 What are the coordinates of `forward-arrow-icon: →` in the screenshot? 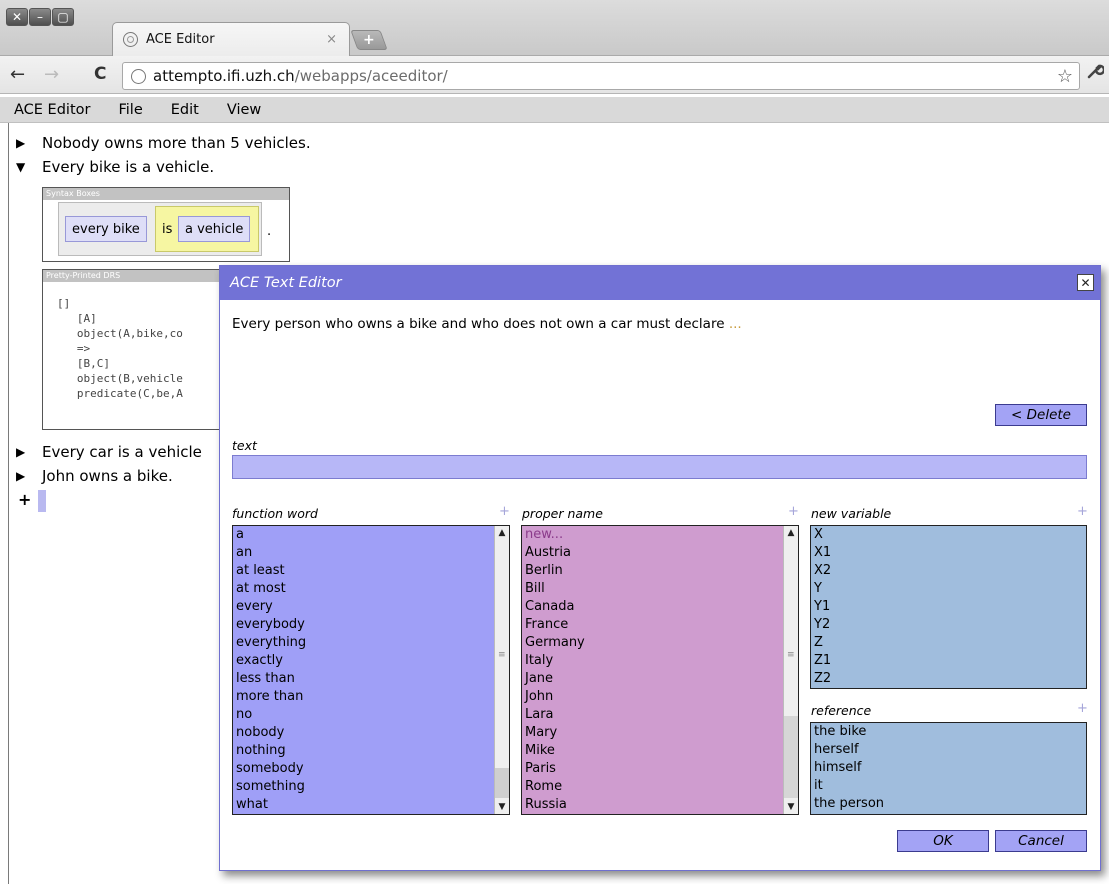 It's located at (51, 74).